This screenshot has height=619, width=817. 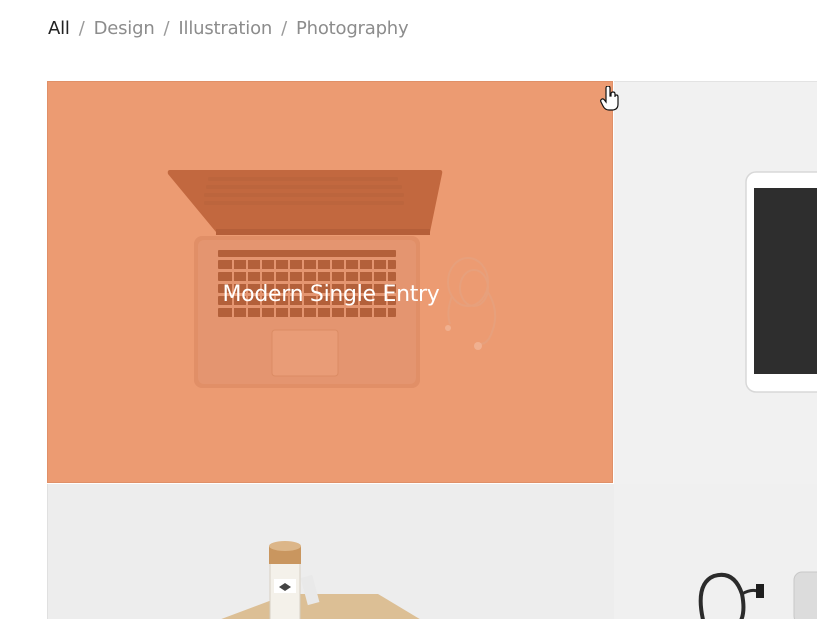 I want to click on cable-image, so click(x=757, y=595).